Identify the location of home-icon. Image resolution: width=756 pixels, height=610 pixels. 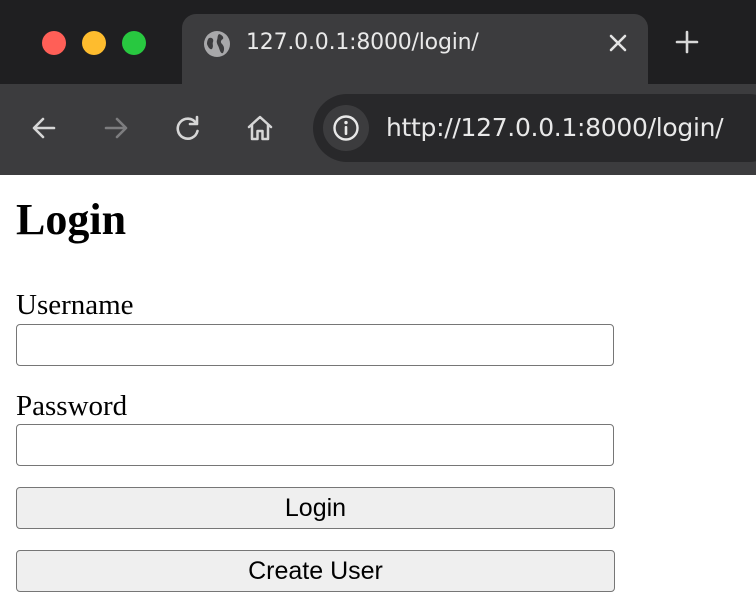
(260, 128).